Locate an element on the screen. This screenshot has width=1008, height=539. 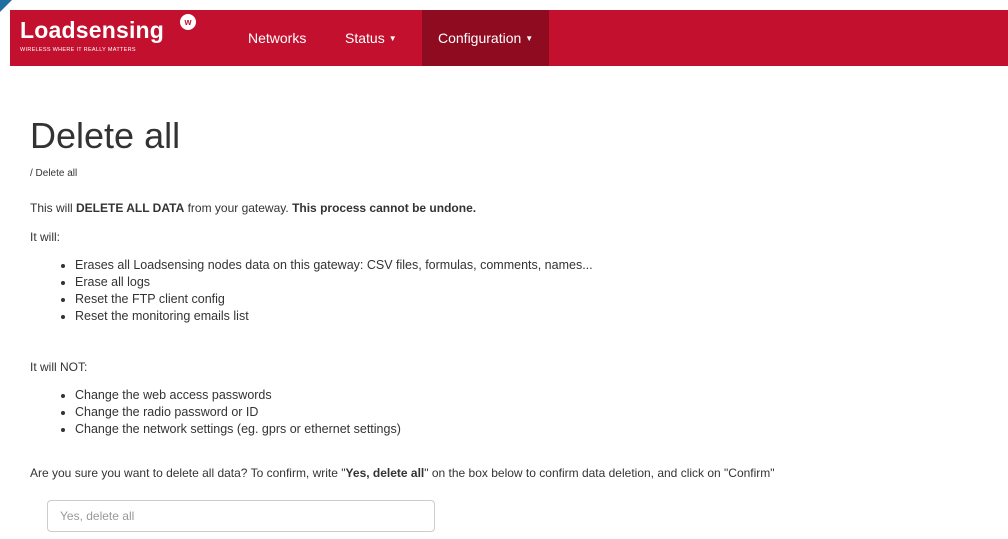
nav-configuration-dropdown: Configuration ▼ is located at coordinates (486, 38).